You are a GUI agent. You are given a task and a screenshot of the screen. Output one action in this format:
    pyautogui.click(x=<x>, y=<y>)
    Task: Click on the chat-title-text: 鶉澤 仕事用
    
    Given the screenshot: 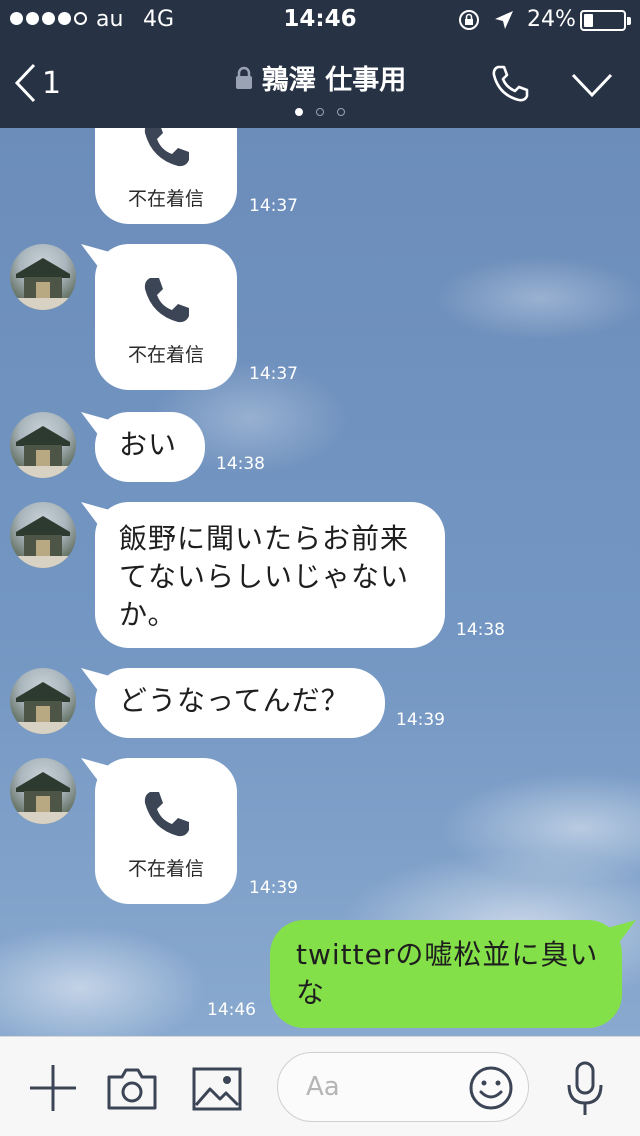 What is the action you would take?
    pyautogui.click(x=334, y=80)
    